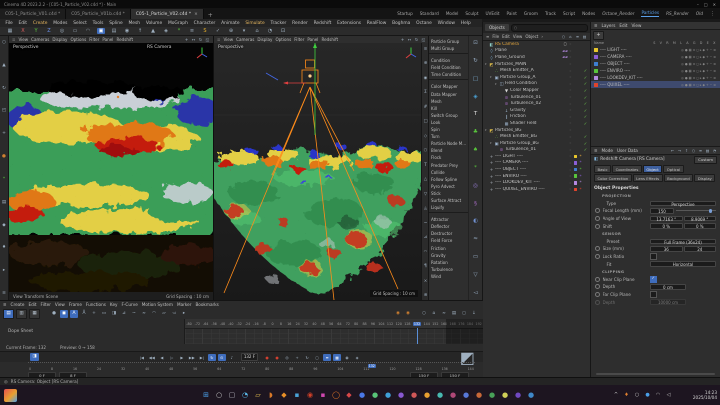 The width and height of the screenshot is (720, 405). What do you see at coordinates (475, 114) in the screenshot?
I see `palette-icon: T` at bounding box center [475, 114].